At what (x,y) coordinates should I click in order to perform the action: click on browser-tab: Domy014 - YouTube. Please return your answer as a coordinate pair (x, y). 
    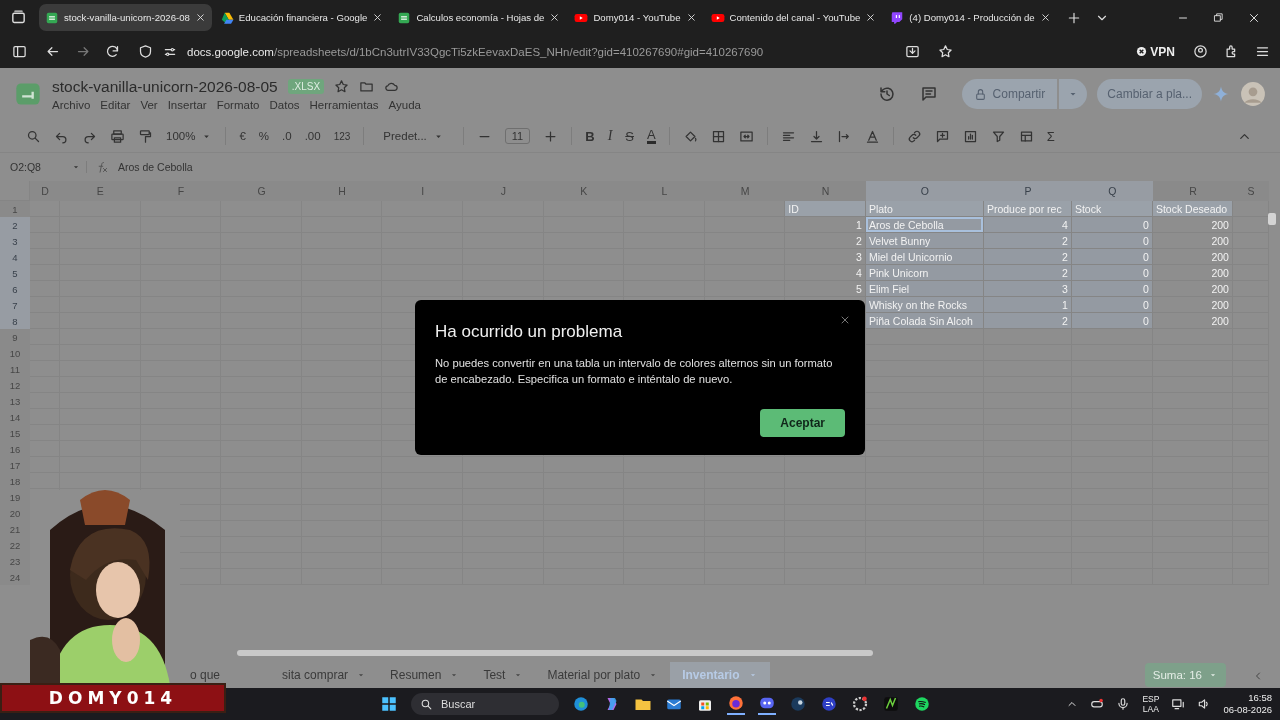
    Looking at the image, I should click on (635, 17).